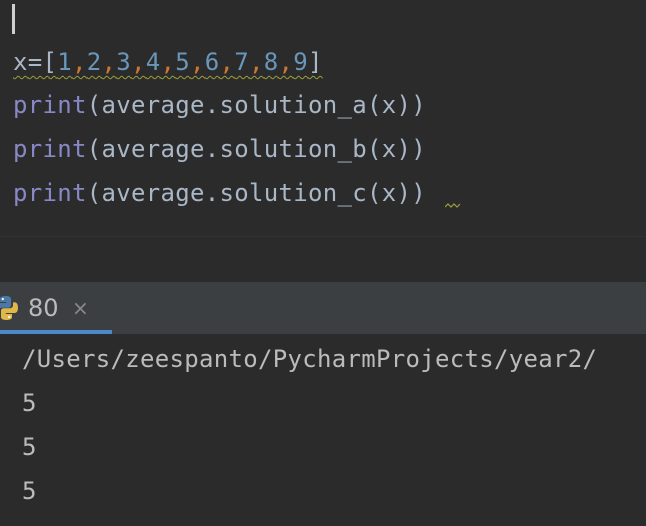  What do you see at coordinates (9, 308) in the screenshot?
I see `python-icon` at bounding box center [9, 308].